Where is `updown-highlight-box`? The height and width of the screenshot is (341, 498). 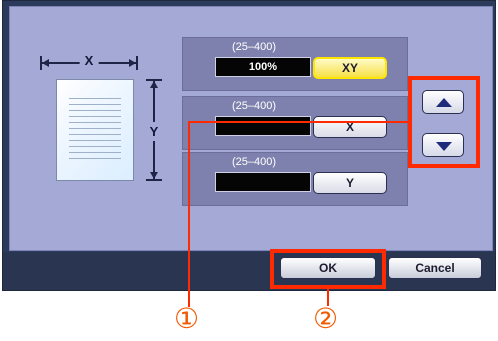 updown-highlight-box is located at coordinates (444, 122).